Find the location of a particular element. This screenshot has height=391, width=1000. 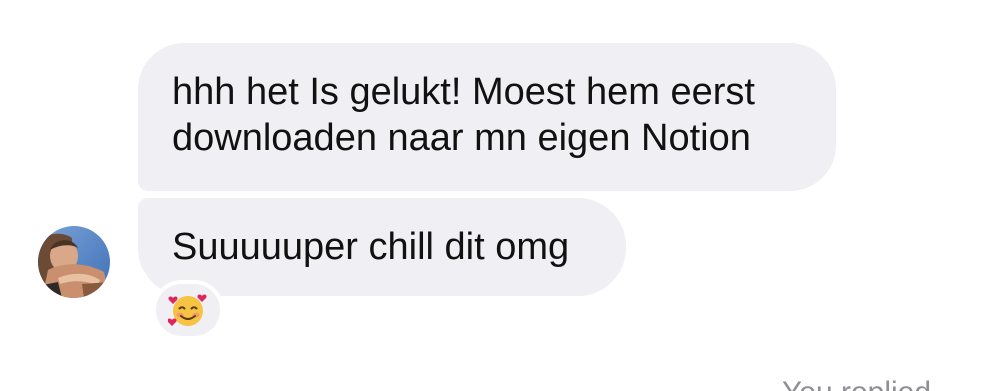

profile-photo-icon is located at coordinates (74, 262).